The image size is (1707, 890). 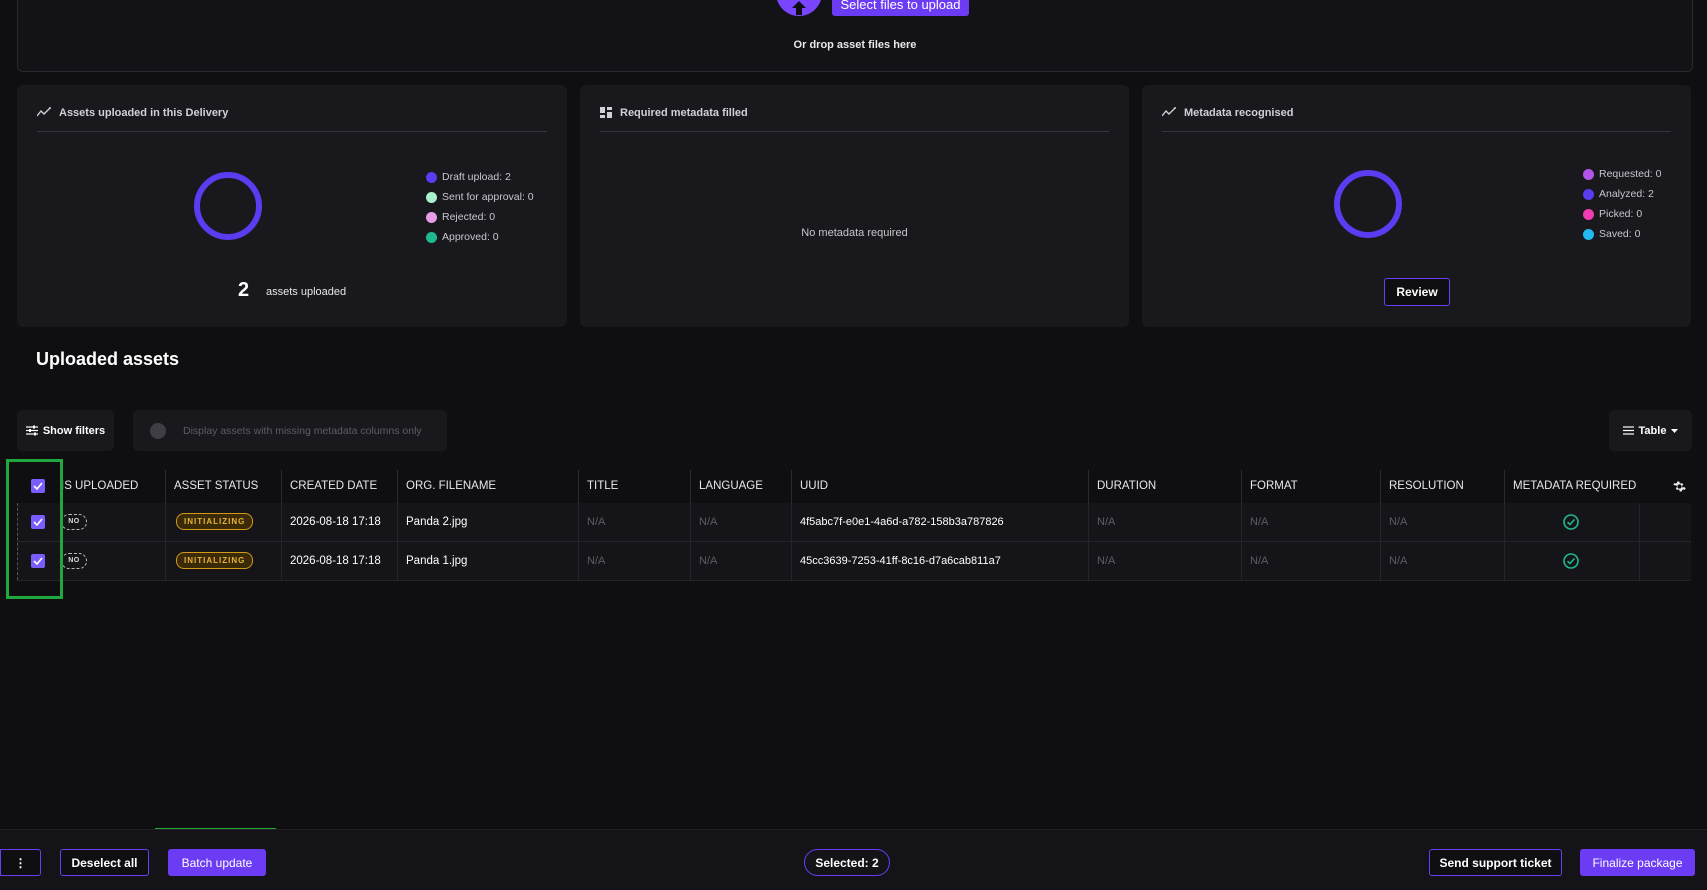 I want to click on view-mode-dropdown: Table, so click(x=1650, y=430).